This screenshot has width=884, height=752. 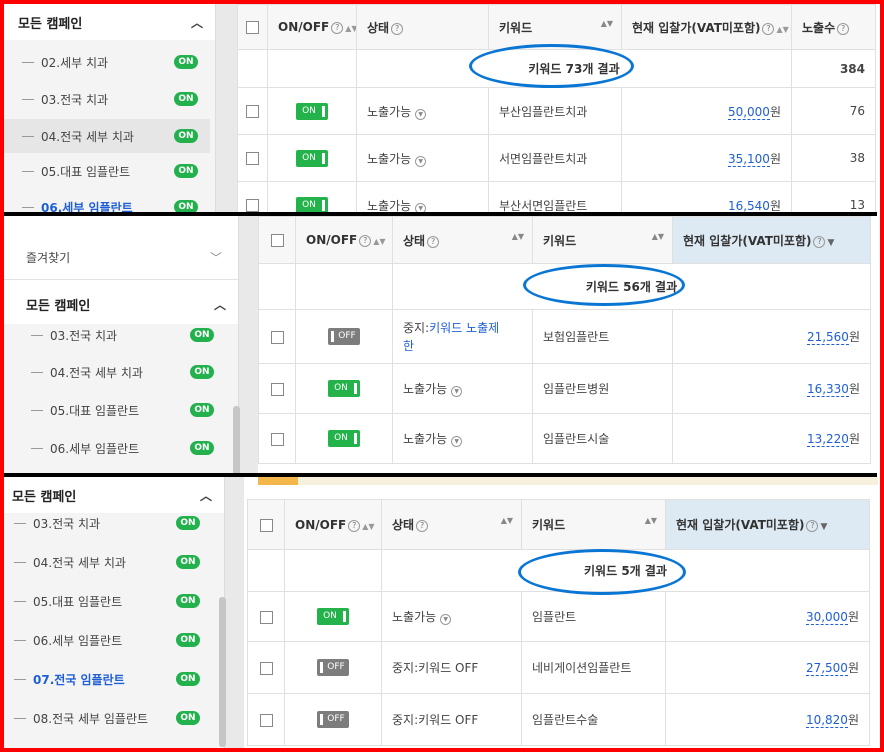 I want to click on bid-link: 21,560, so click(x=827, y=337).